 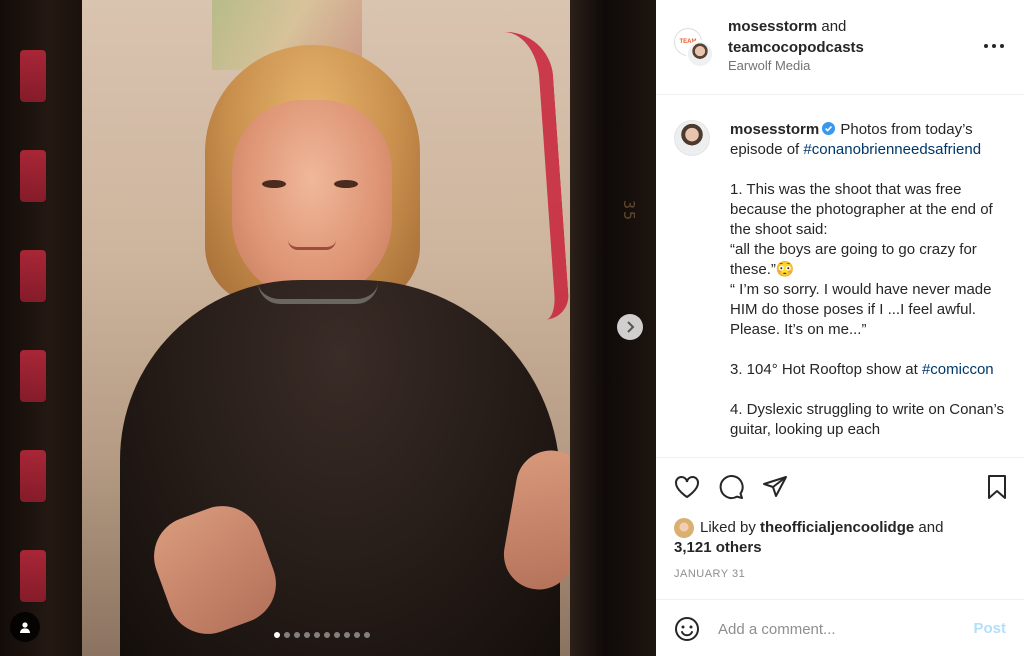 I want to click on heart-icon, so click(x=687, y=487).